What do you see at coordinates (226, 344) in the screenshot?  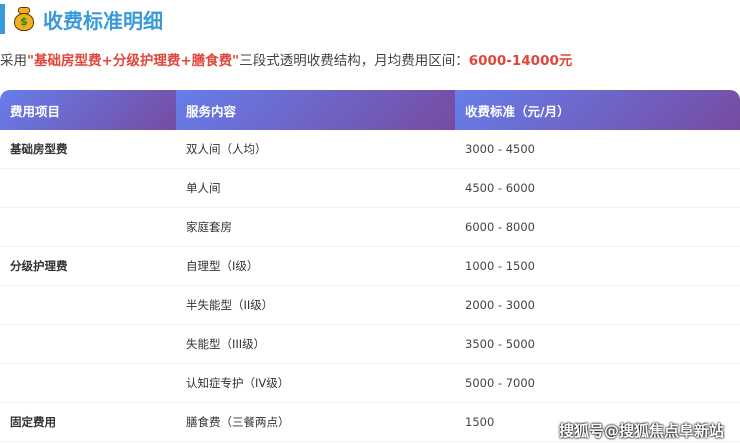 I see `cell-service: 失能型（III级）` at bounding box center [226, 344].